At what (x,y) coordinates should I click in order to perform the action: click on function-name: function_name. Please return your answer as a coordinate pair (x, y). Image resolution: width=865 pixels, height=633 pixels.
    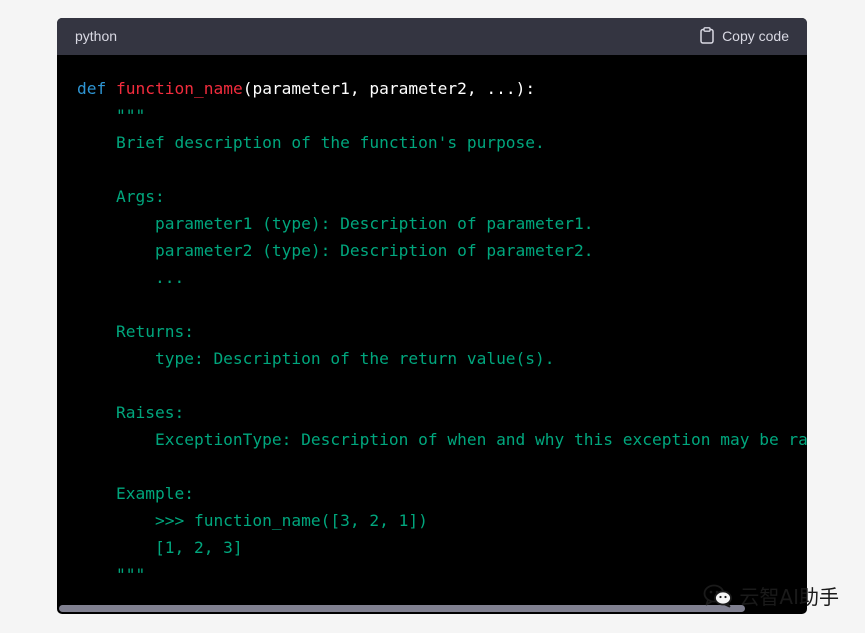
    Looking at the image, I should click on (179, 88).